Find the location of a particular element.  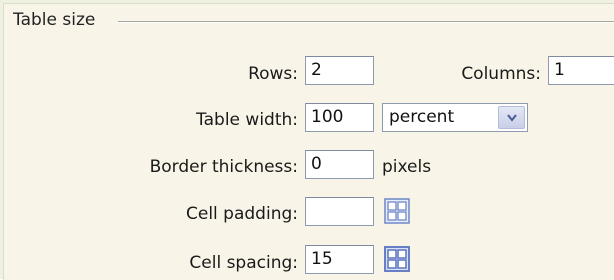

rows-input: 2 is located at coordinates (339, 70).